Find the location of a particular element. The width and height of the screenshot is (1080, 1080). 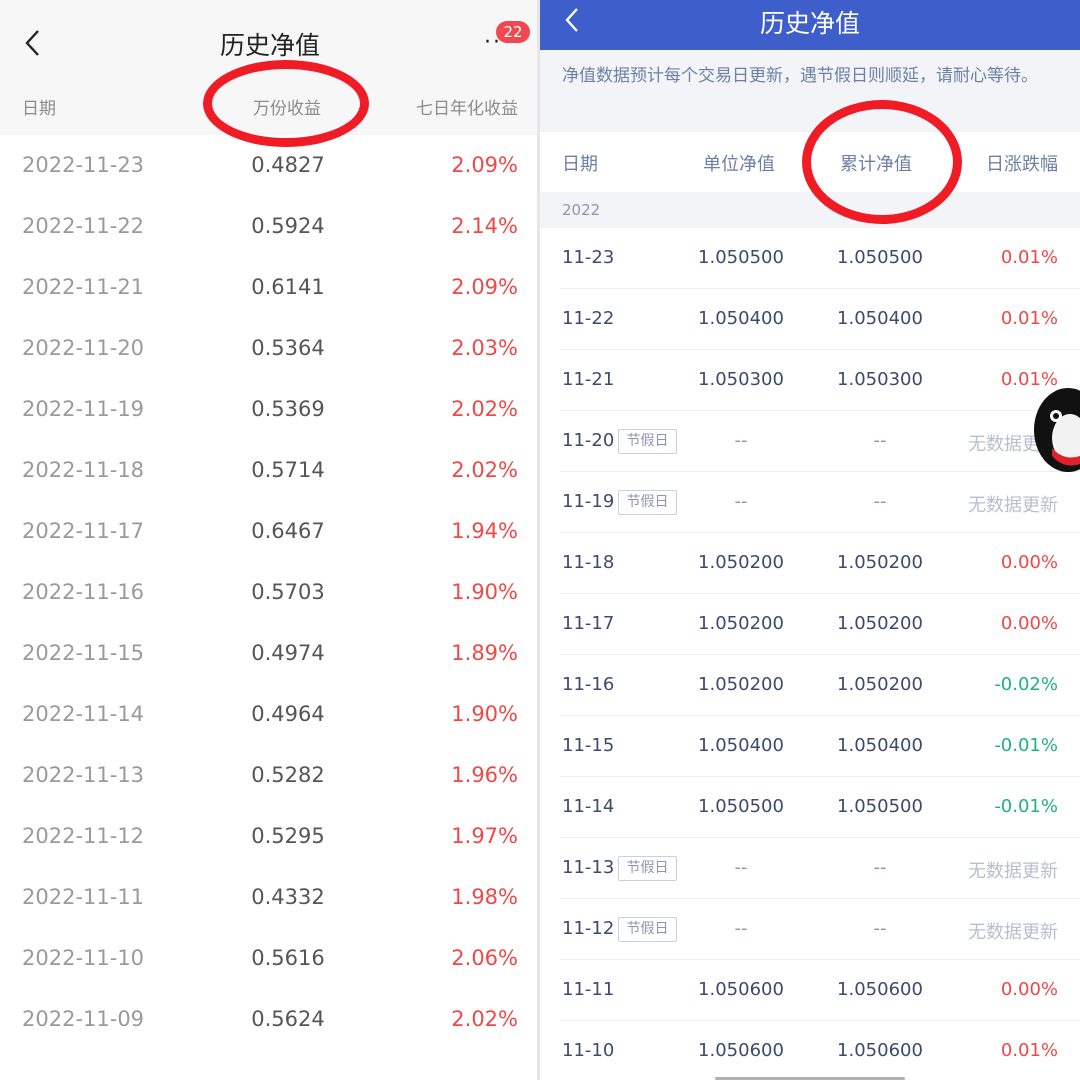

row-per-10k-earnings: 0.5364 is located at coordinates (288, 348).